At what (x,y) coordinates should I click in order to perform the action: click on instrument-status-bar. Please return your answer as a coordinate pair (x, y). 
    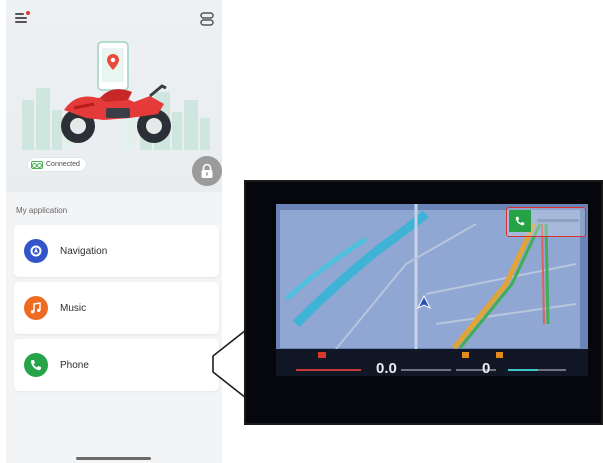
    Looking at the image, I should click on (432, 362).